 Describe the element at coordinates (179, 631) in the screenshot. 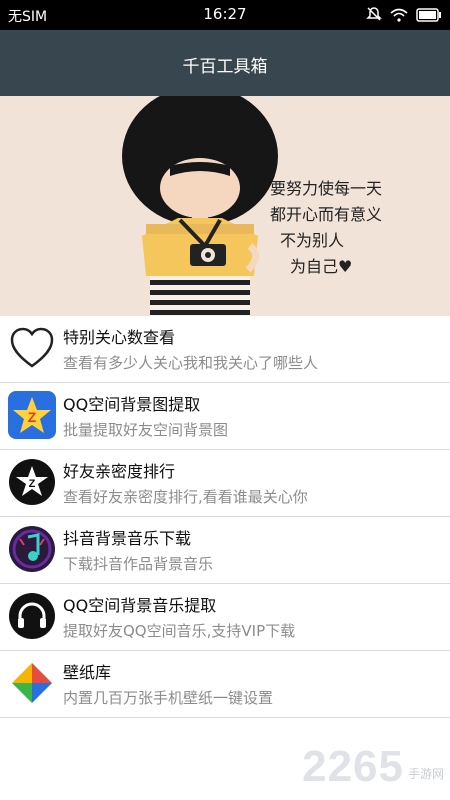

I see `list-item-subtitle: 提取好友QQ空间音乐,支持VIP下载` at that location.